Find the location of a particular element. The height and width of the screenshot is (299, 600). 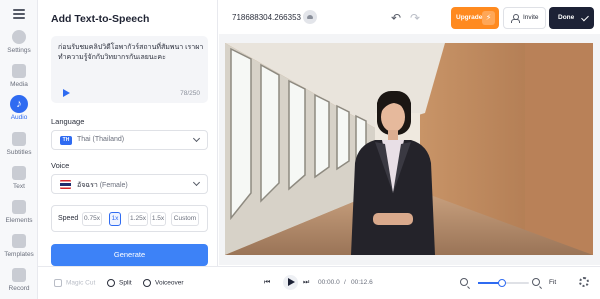

nav-item-label: Settings is located at coordinates (19, 50).